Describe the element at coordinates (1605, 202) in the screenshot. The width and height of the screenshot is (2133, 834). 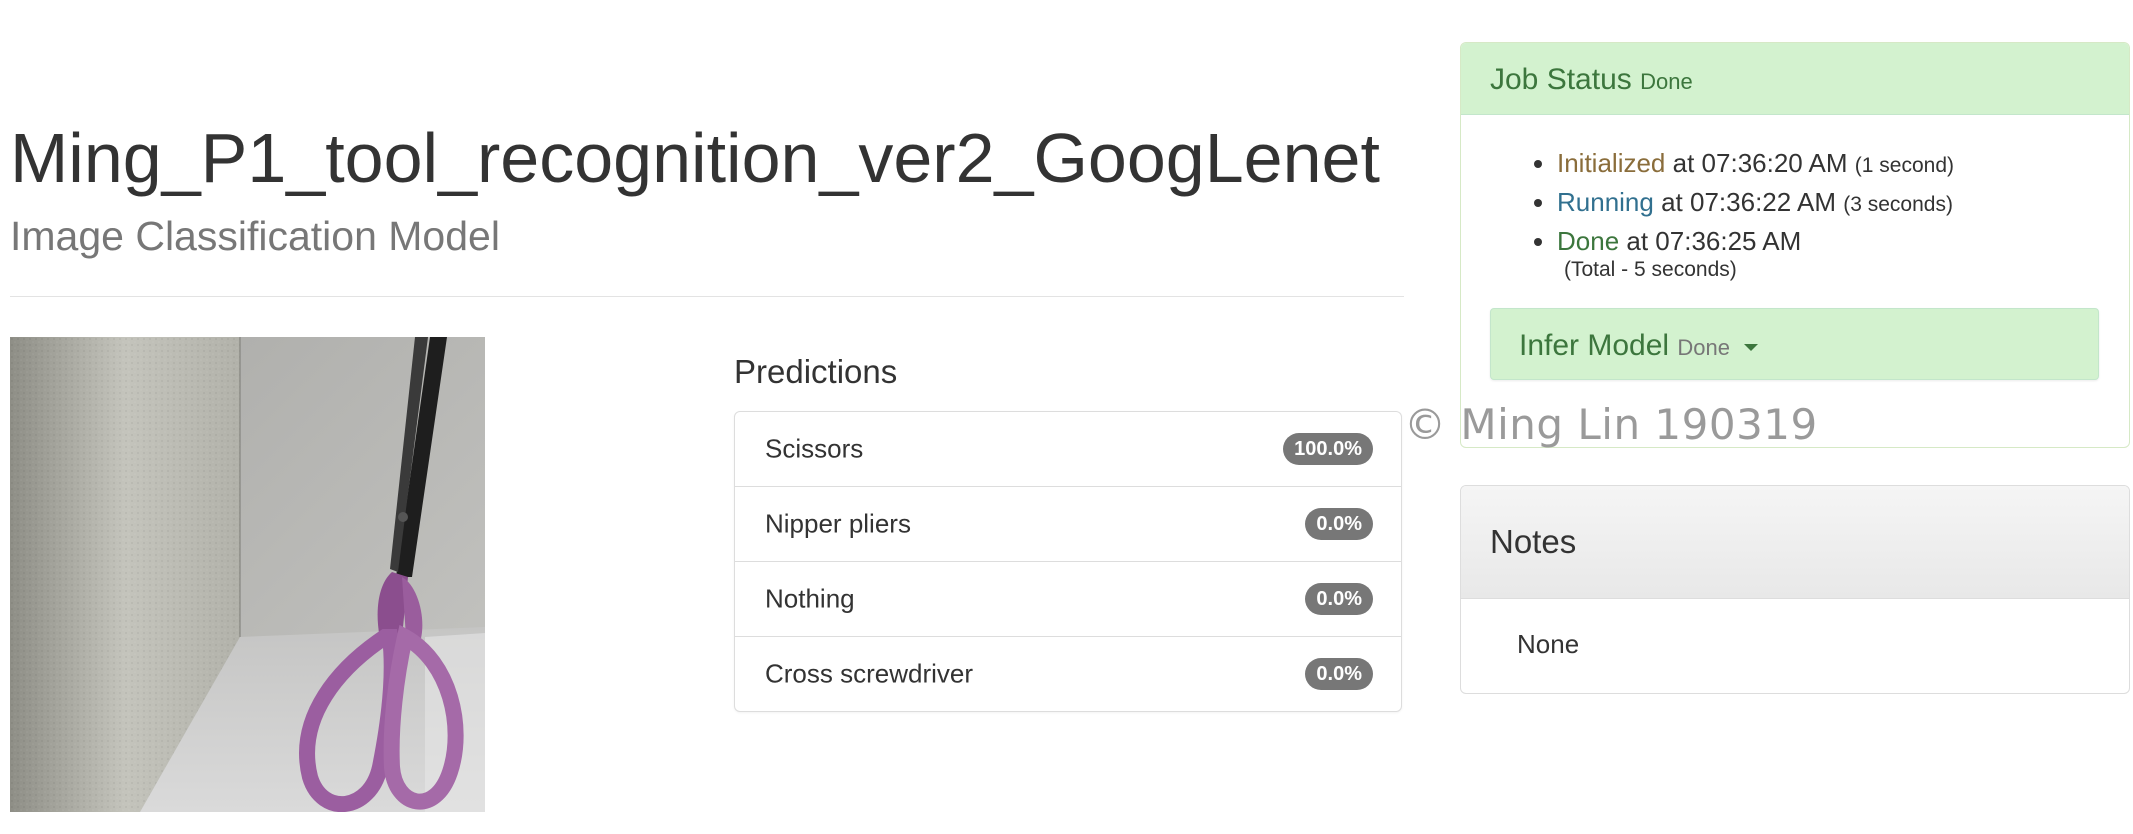
I see `status-step-name: Running` at that location.